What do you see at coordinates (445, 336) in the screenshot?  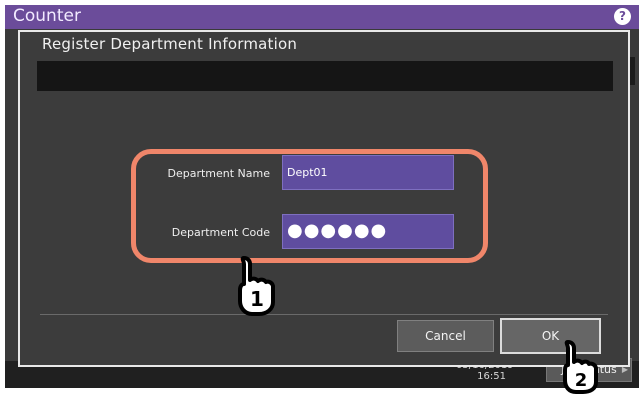 I see `cancel-button: Cancel` at bounding box center [445, 336].